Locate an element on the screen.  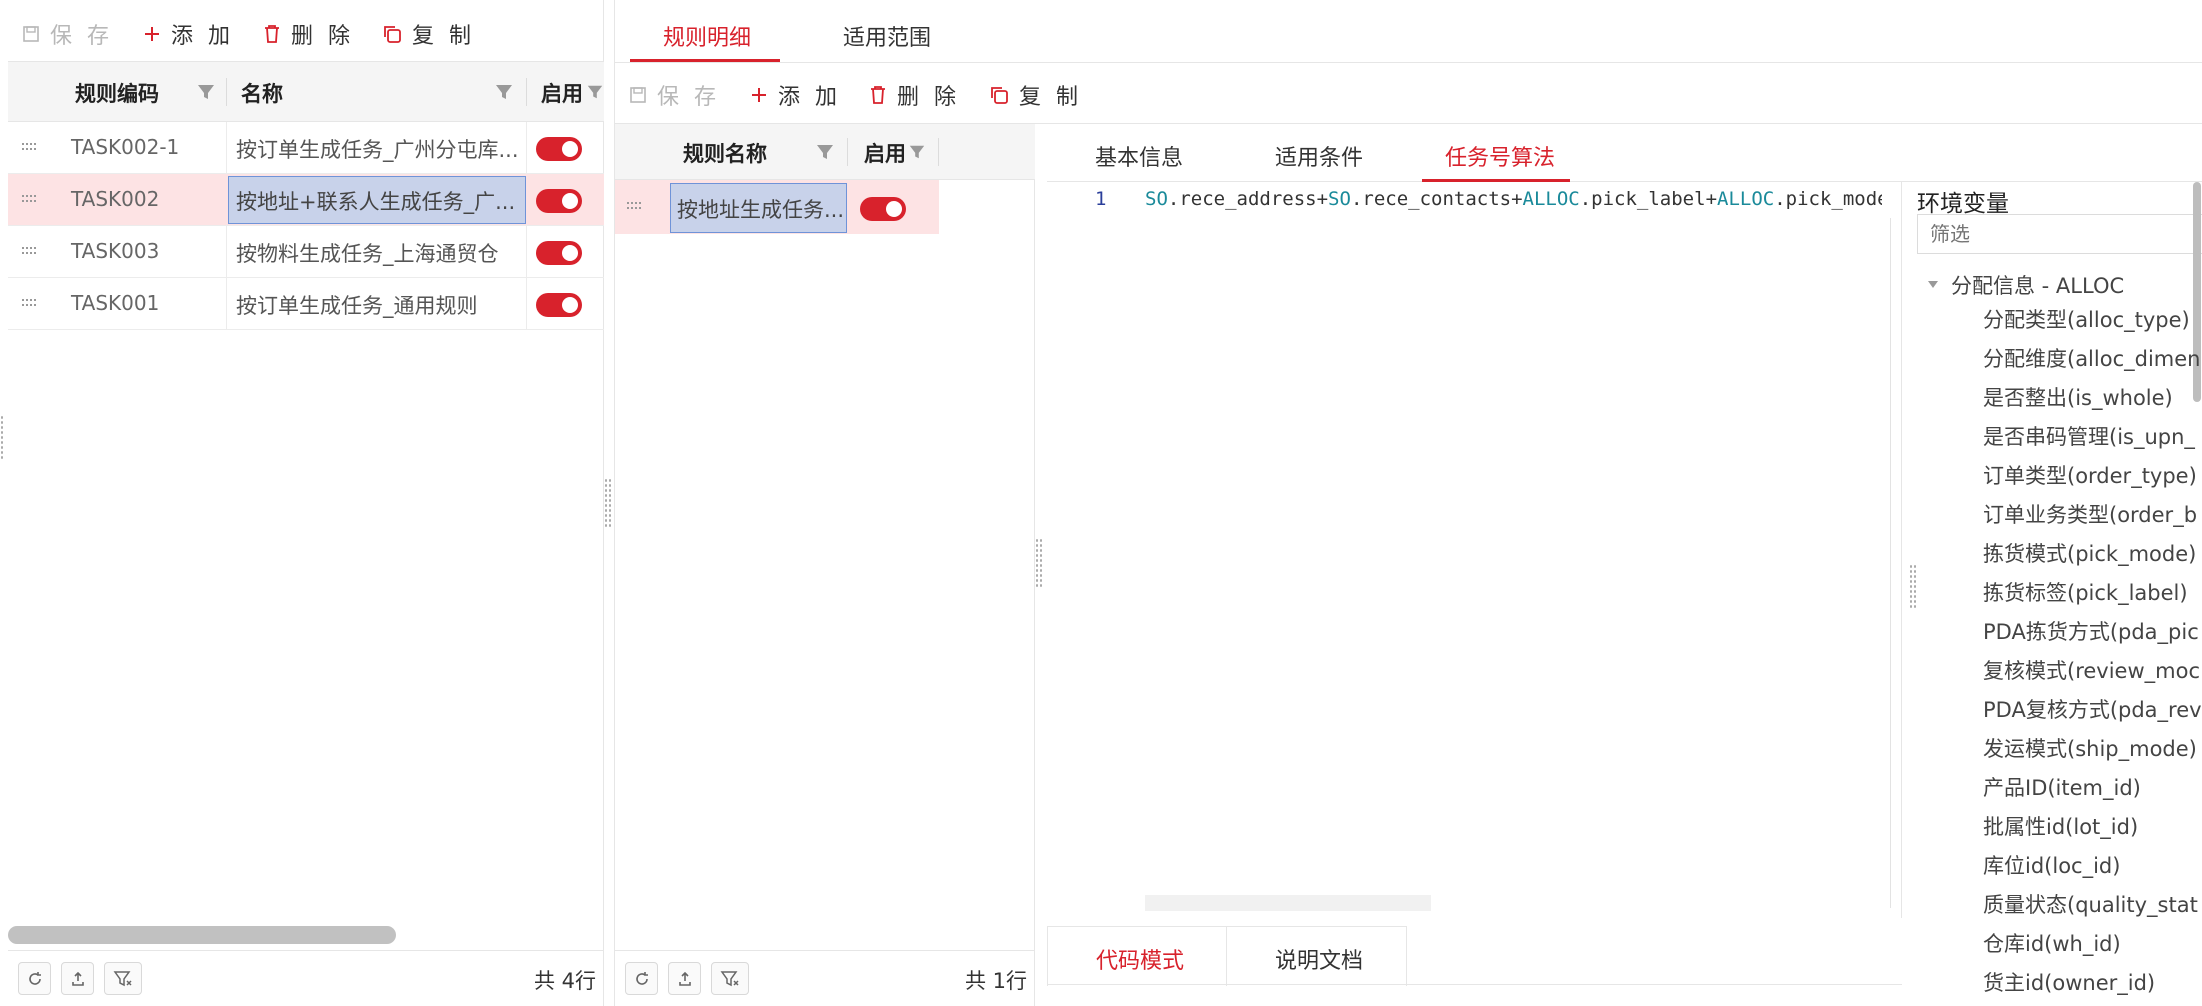
column-header-name: 名称 is located at coordinates (262, 93).